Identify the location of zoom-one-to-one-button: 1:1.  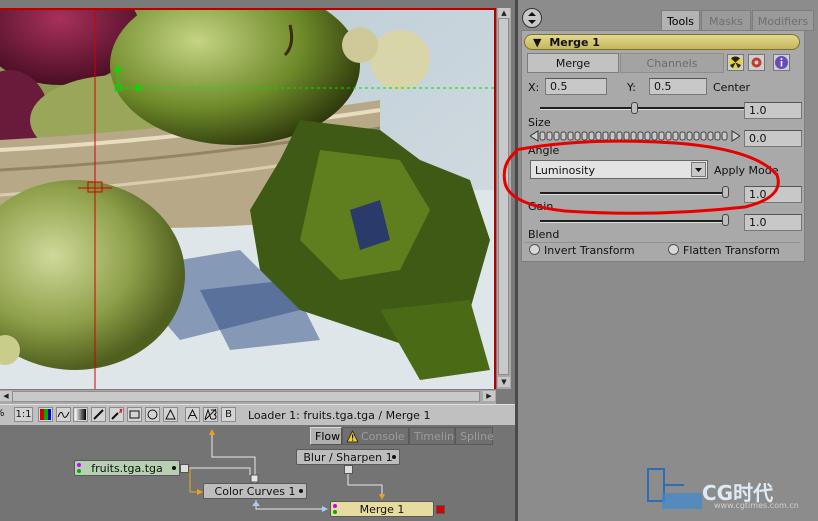
(23, 414).